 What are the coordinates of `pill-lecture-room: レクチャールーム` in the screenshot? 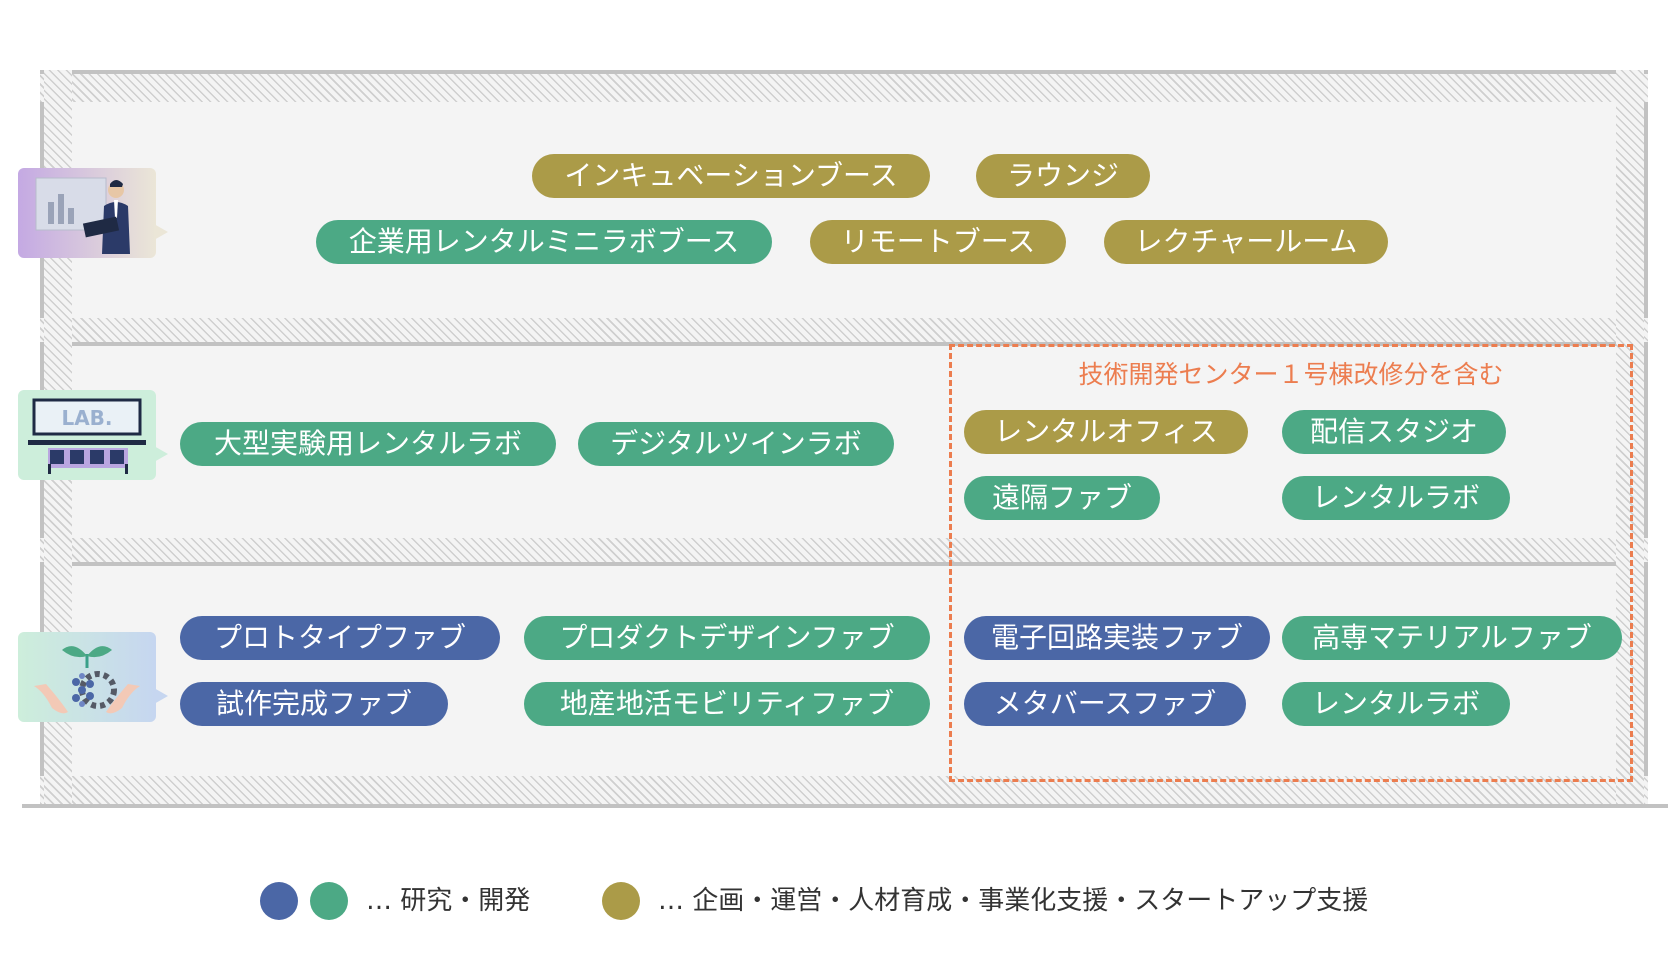 It's located at (1246, 242).